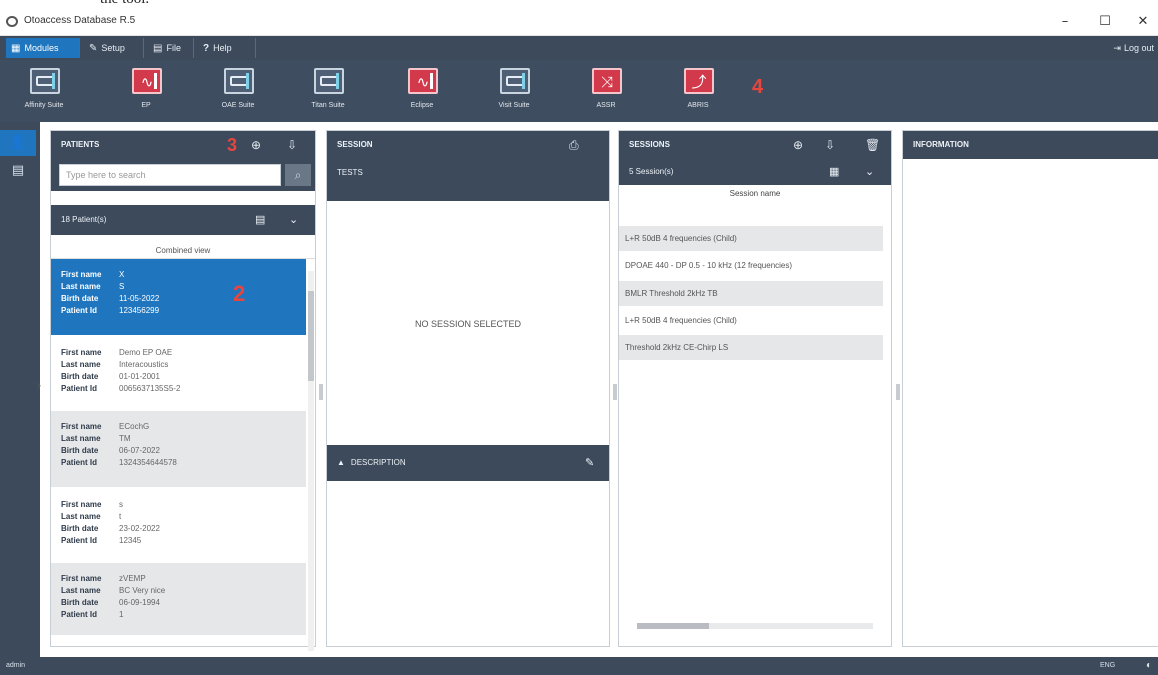 This screenshot has height=675, width=1158. What do you see at coordinates (170, 175) in the screenshot?
I see `search-input: Type here to search` at bounding box center [170, 175].